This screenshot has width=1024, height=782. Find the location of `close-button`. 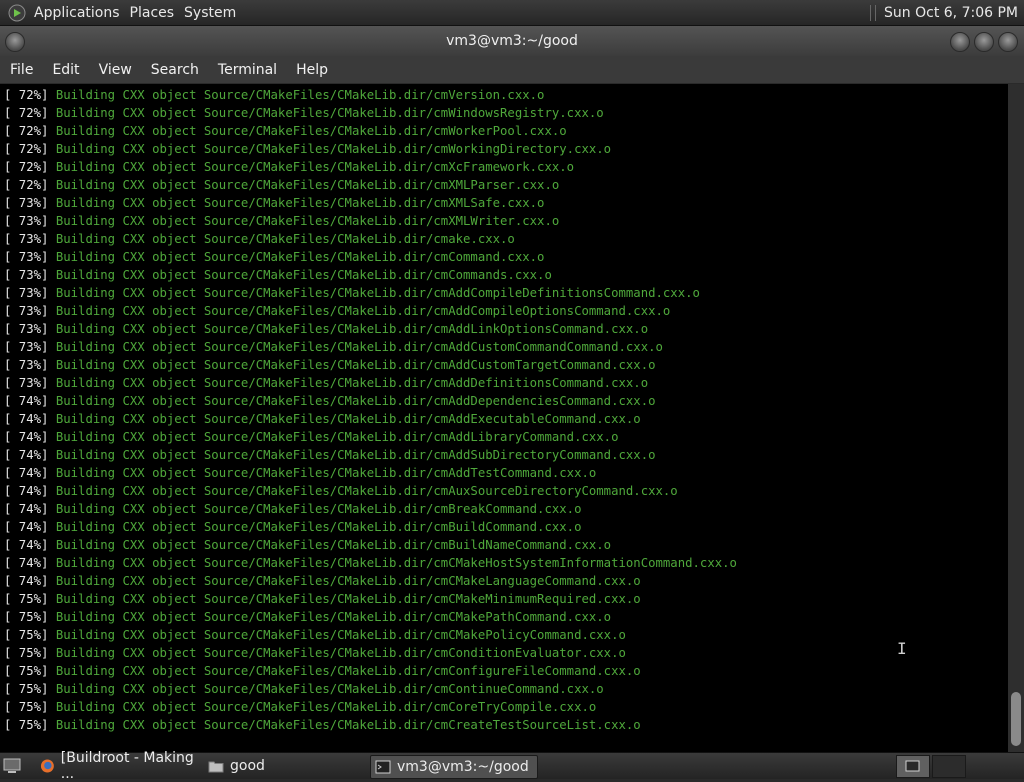

close-button is located at coordinates (1008, 42).